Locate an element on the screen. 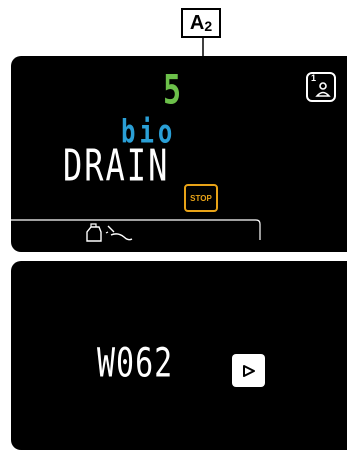  callout-index: 2 is located at coordinates (208, 26).